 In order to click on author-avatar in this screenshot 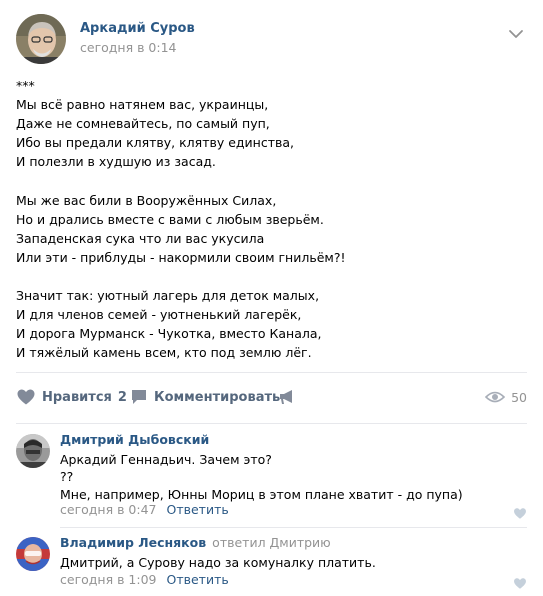, I will do `click(41, 39)`.